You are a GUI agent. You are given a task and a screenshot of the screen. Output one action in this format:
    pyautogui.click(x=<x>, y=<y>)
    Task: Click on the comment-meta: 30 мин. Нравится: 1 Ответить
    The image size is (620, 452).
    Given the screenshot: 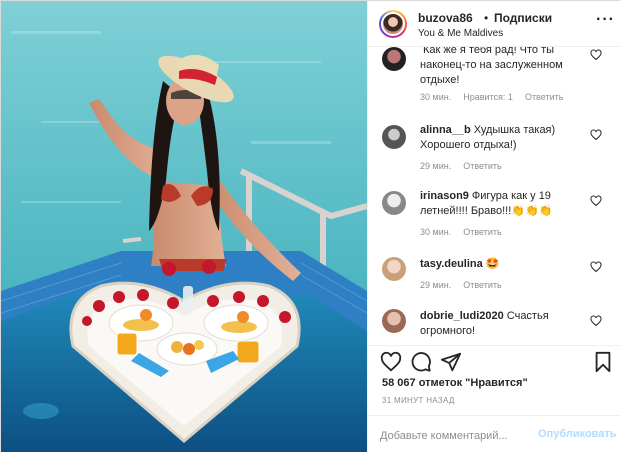 What is the action you would take?
    pyautogui.click(x=497, y=97)
    